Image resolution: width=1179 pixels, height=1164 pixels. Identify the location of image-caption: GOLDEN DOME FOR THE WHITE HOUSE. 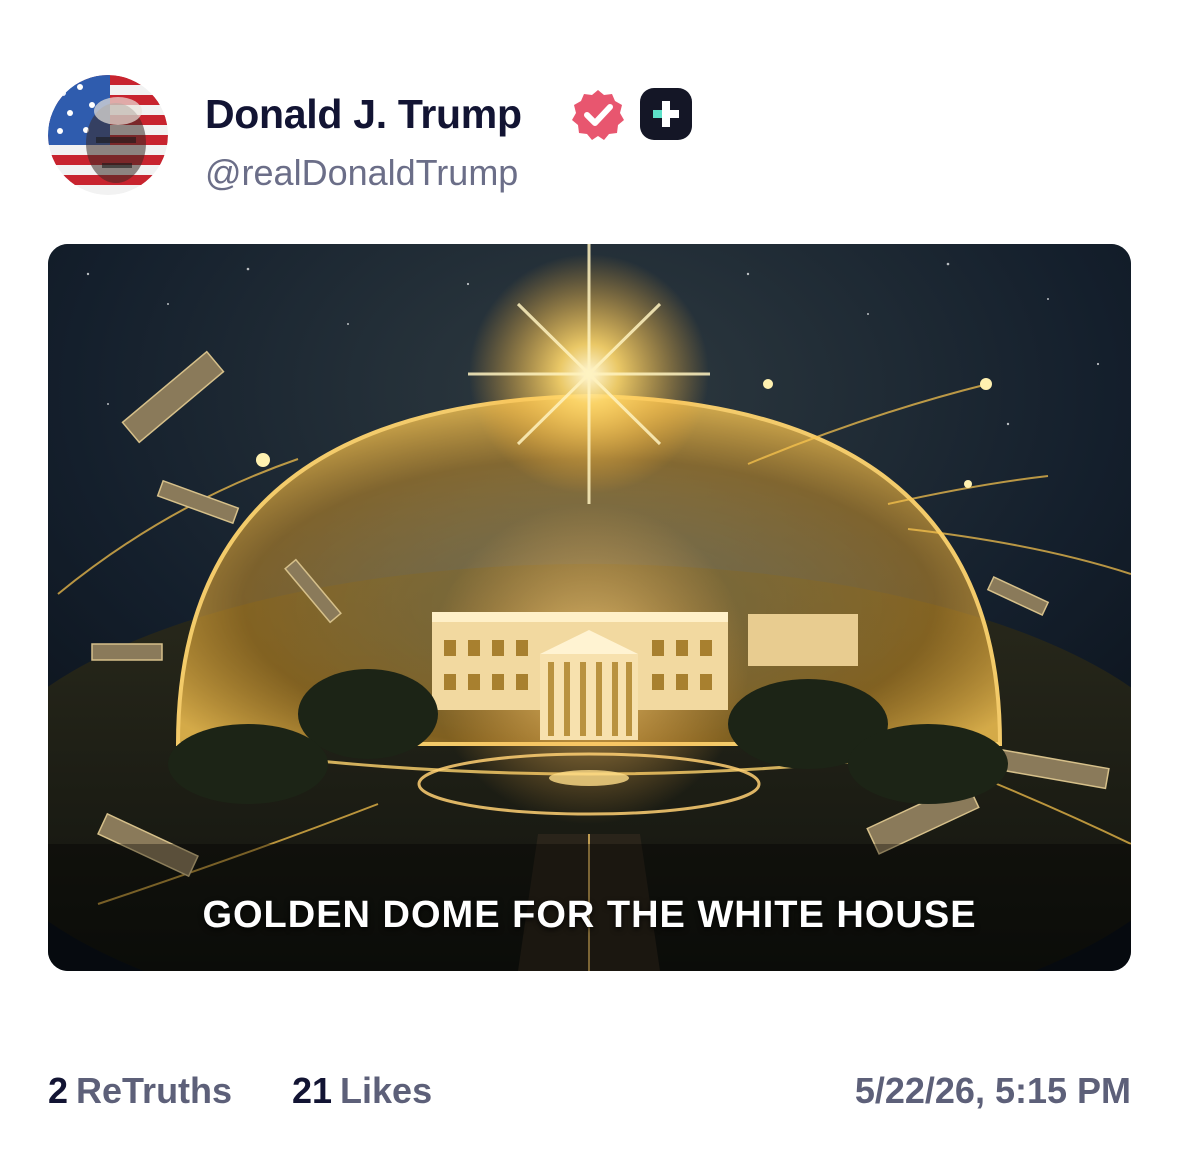
(589, 915).